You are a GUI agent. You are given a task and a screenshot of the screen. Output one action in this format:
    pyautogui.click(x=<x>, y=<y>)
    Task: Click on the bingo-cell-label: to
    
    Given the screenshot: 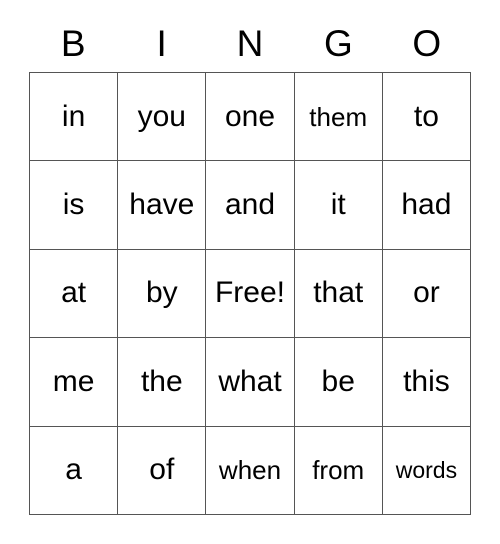 What is the action you would take?
    pyautogui.click(x=426, y=116)
    